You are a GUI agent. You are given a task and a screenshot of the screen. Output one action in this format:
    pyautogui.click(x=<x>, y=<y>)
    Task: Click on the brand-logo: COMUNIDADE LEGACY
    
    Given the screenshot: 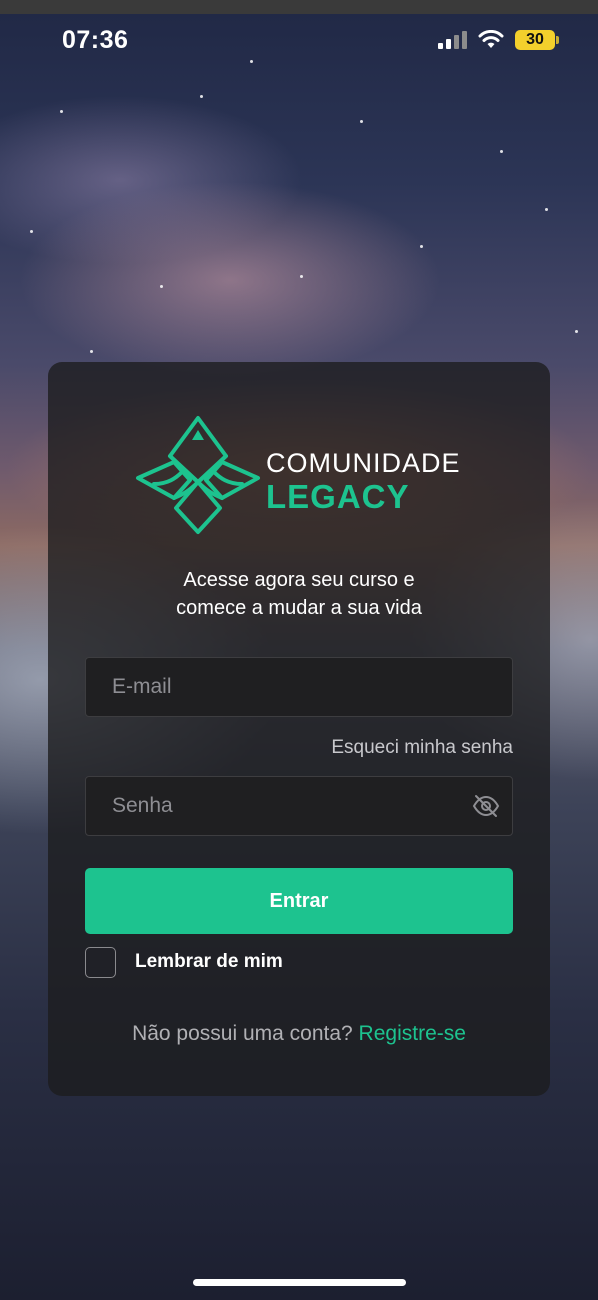 What is the action you would take?
    pyautogui.click(x=307, y=475)
    